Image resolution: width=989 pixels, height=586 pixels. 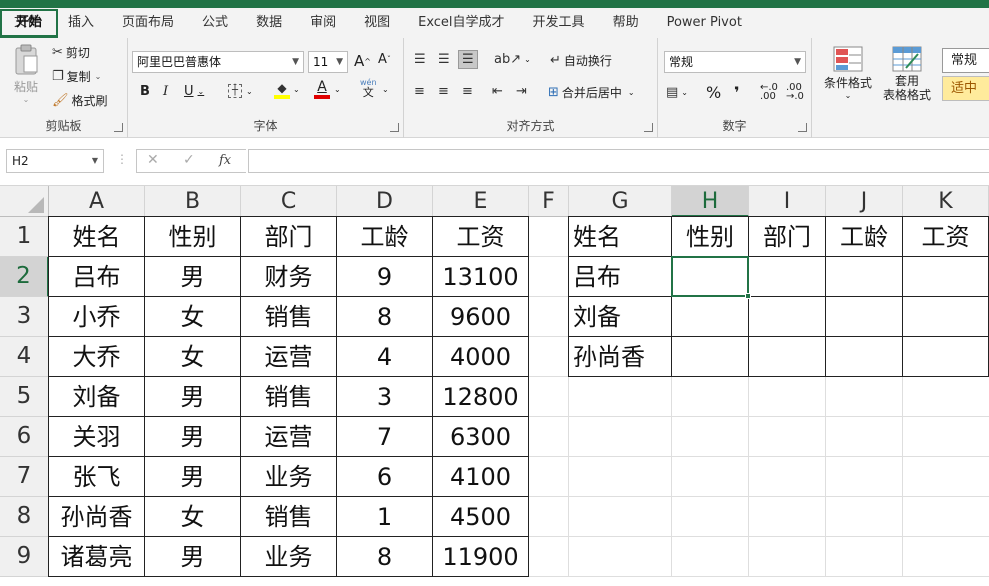 What do you see at coordinates (218, 62) in the screenshot?
I see `font-name-dropdown: 阿里巴巴普惠体 ▼` at bounding box center [218, 62].